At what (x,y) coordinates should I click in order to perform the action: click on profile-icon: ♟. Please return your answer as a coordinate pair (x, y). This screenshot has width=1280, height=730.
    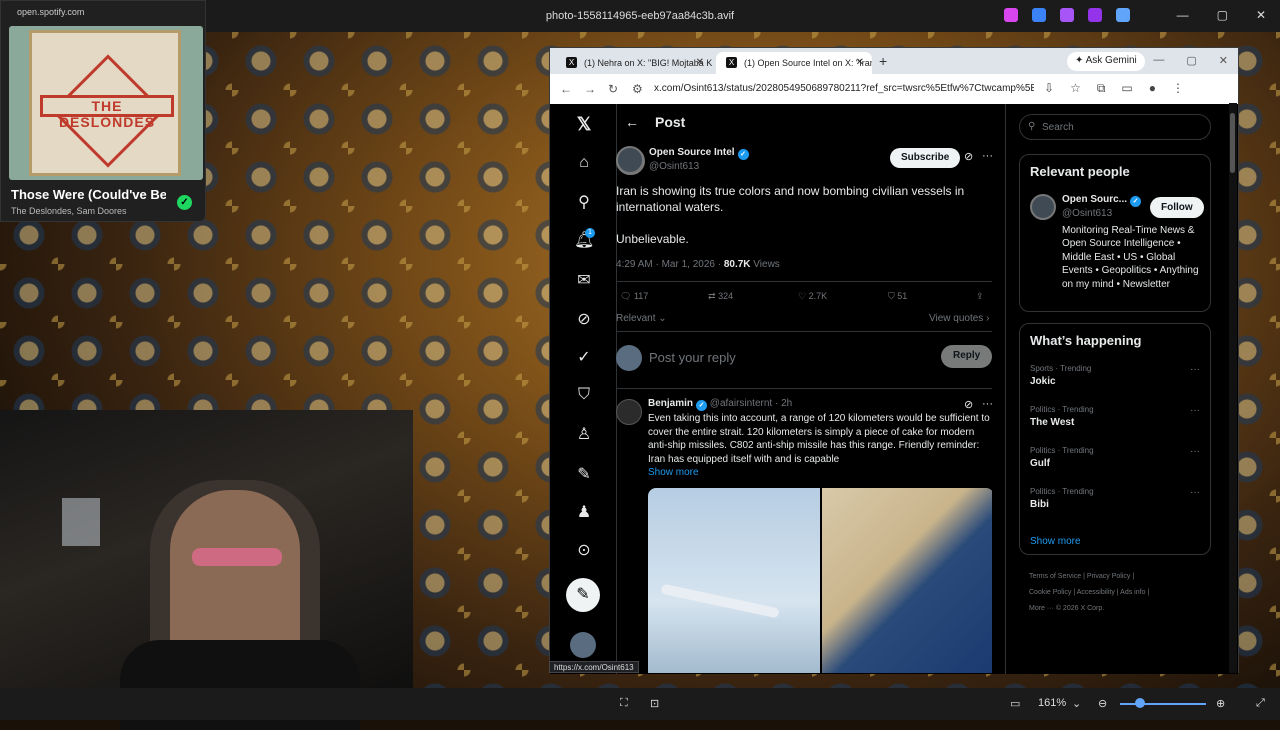
    Looking at the image, I should click on (584, 512).